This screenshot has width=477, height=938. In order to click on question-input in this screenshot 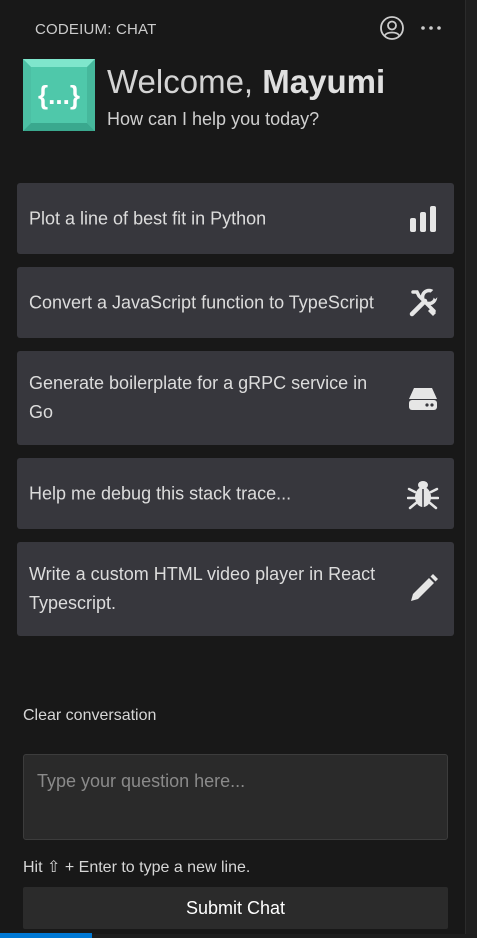, I will do `click(235, 797)`.